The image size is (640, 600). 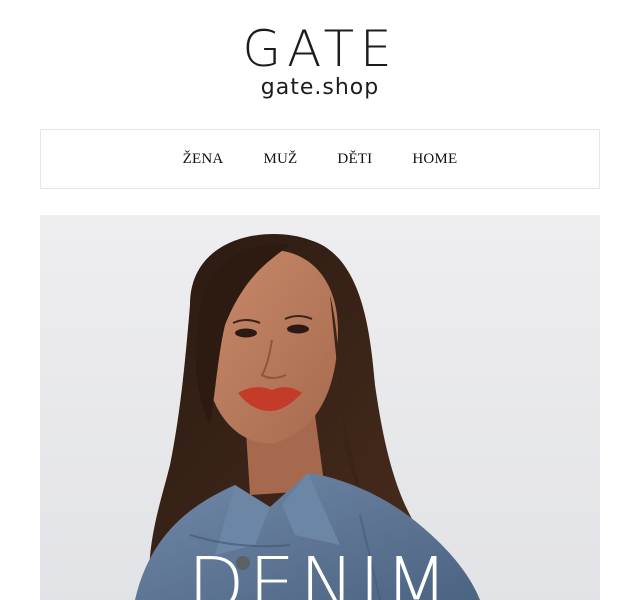 What do you see at coordinates (354, 159) in the screenshot?
I see `nav-item-deti: DĚTI` at bounding box center [354, 159].